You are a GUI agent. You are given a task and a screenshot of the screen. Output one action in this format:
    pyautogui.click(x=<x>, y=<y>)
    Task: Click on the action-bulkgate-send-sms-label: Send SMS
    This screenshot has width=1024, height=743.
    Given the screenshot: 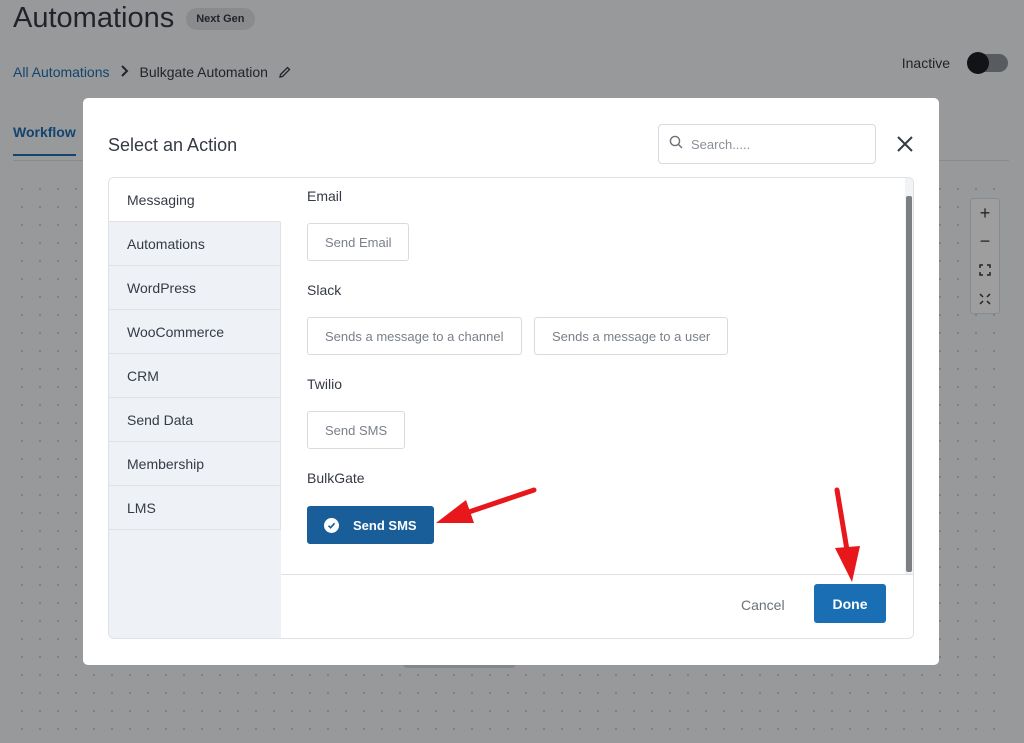 What is the action you would take?
    pyautogui.click(x=385, y=525)
    